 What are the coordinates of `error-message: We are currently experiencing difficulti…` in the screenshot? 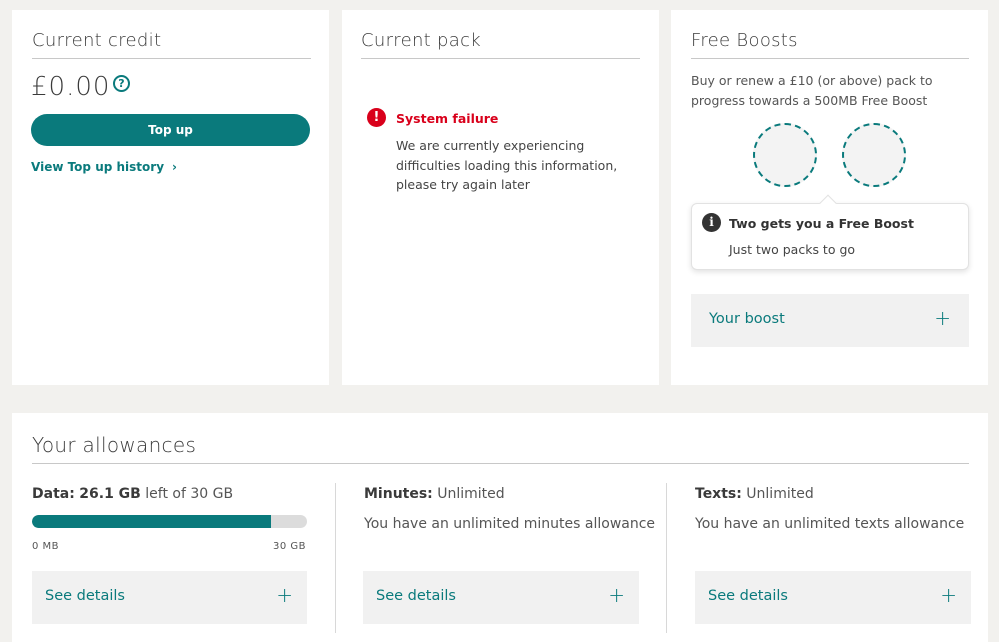 It's located at (507, 165).